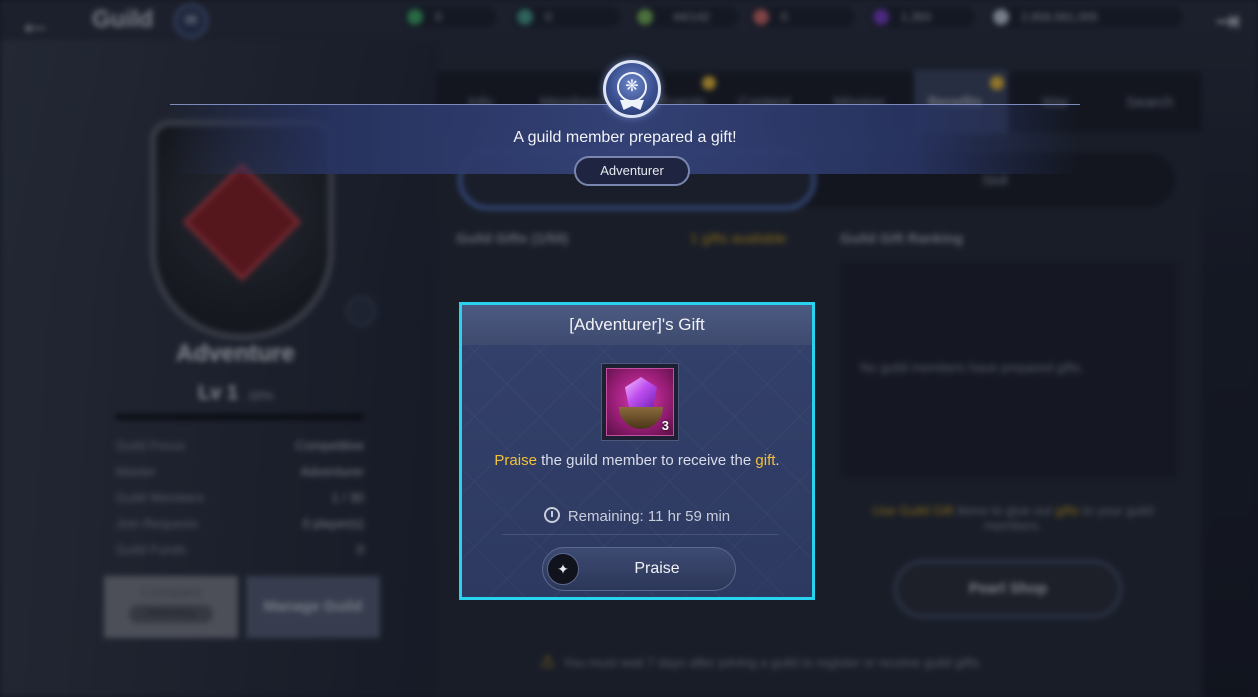 Image resolution: width=1258 pixels, height=697 pixels. What do you see at coordinates (641, 418) in the screenshot?
I see `bowl-icon` at bounding box center [641, 418].